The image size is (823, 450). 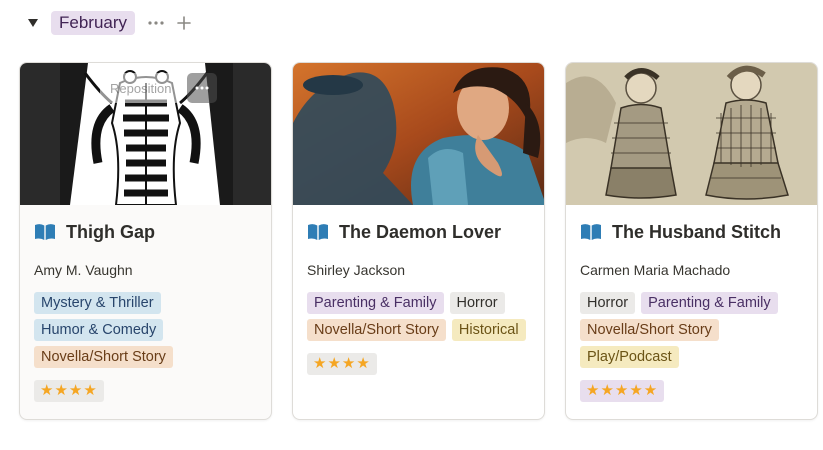 I want to click on author: Amy M. Vaughn, so click(x=83, y=270).